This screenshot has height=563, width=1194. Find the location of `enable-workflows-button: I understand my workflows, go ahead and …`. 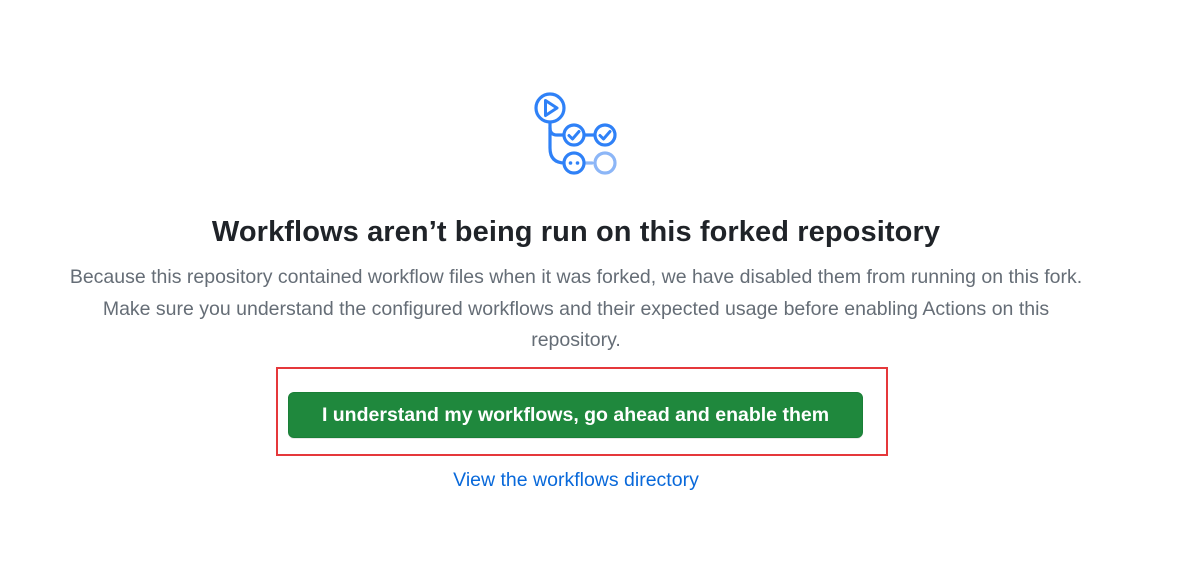

enable-workflows-button: I understand my workflows, go ahead and … is located at coordinates (575, 415).